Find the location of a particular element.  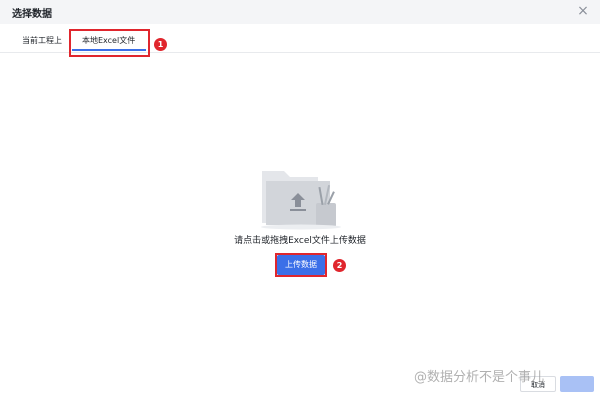

step-marker-2: 2 is located at coordinates (339, 265).